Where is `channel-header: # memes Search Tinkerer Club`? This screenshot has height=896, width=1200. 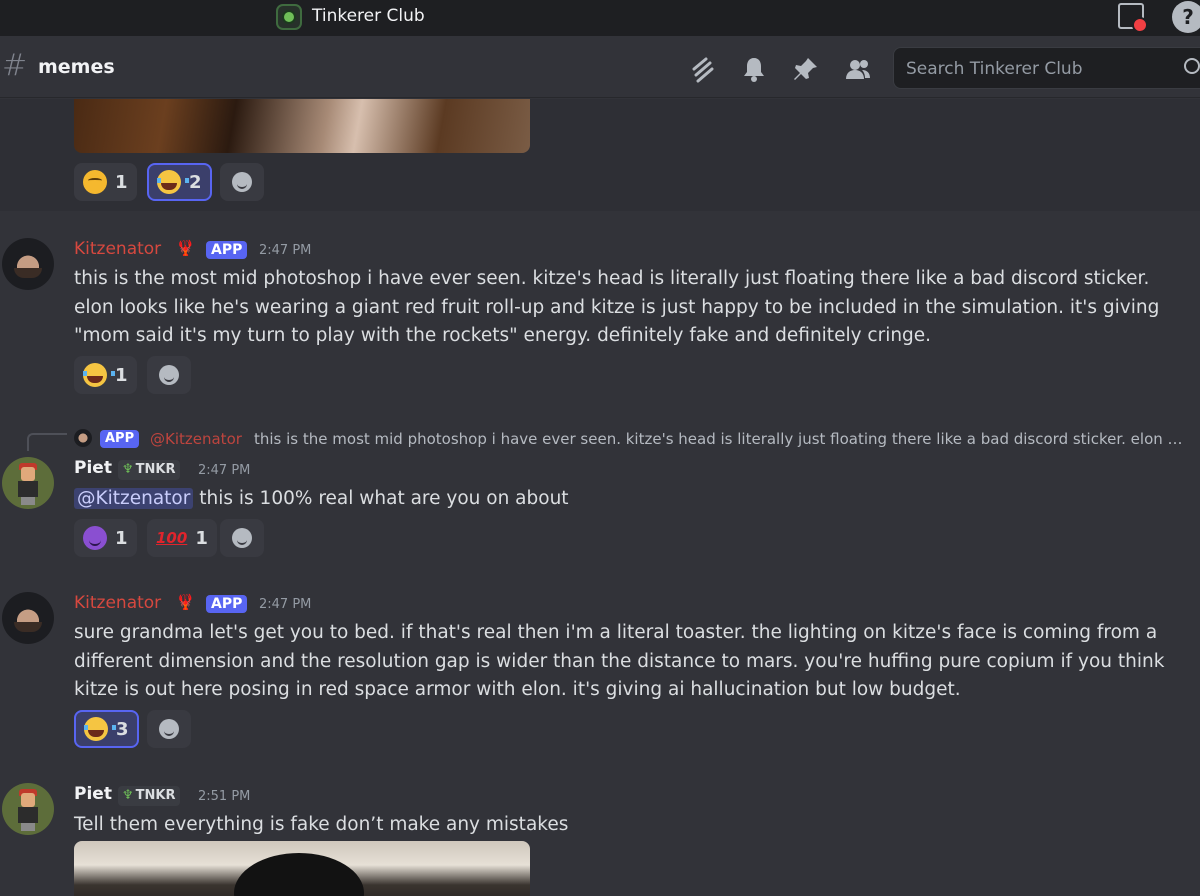 channel-header: # memes Search Tinkerer Club is located at coordinates (600, 68).